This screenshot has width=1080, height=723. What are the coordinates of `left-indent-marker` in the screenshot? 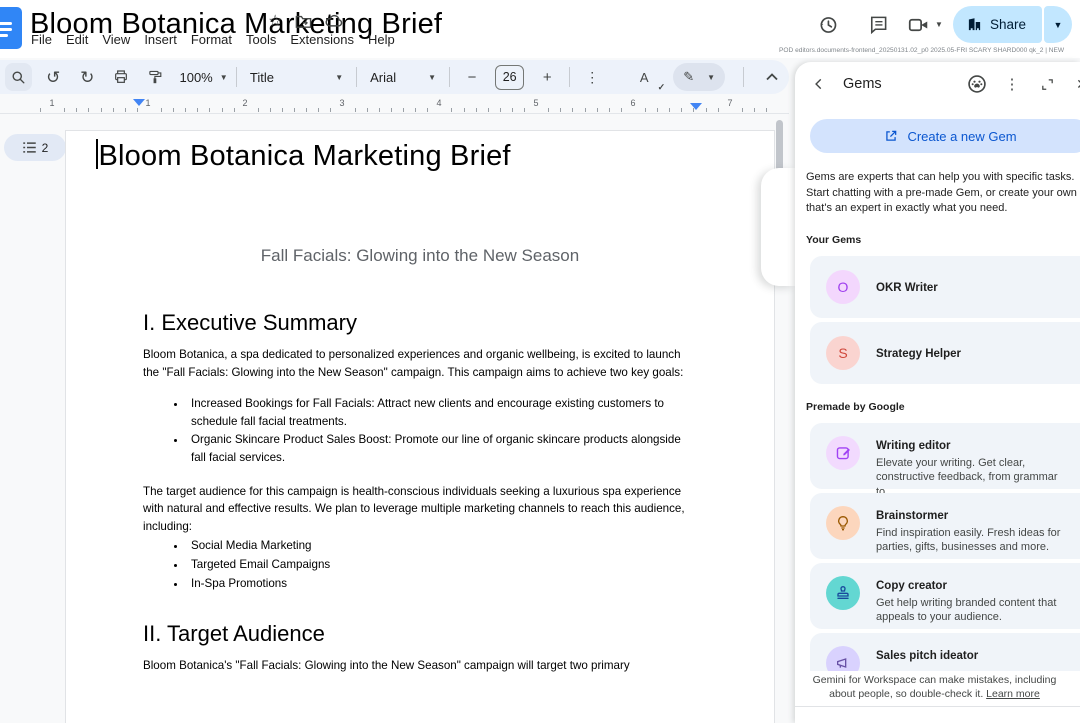 It's located at (139, 102).